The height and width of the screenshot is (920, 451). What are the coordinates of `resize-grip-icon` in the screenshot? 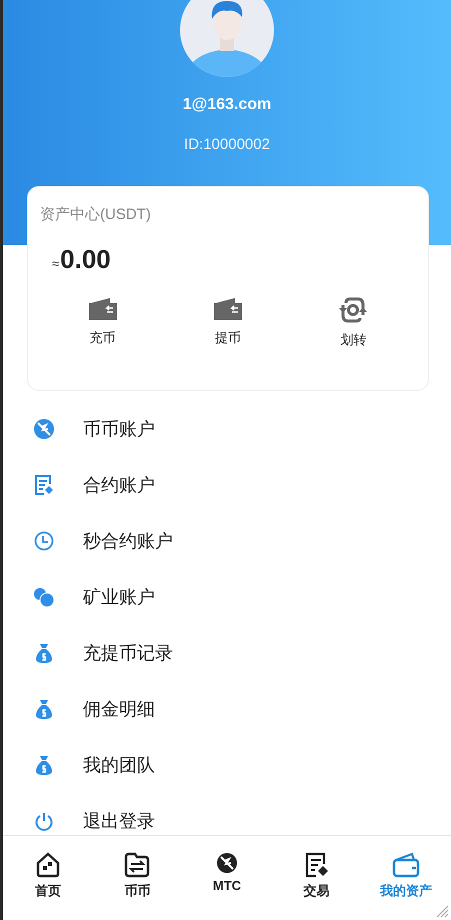 It's located at (442, 911).